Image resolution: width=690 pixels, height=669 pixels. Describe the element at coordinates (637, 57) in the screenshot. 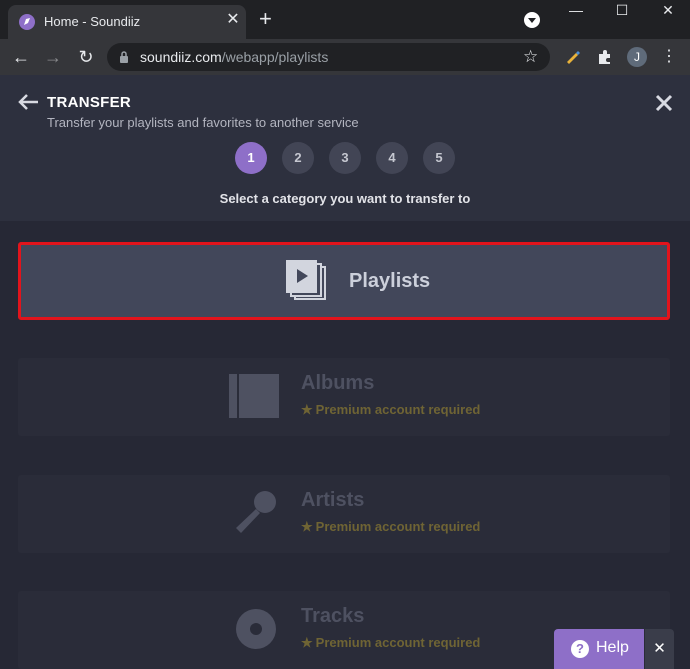

I see `profile-avatar: J` at that location.